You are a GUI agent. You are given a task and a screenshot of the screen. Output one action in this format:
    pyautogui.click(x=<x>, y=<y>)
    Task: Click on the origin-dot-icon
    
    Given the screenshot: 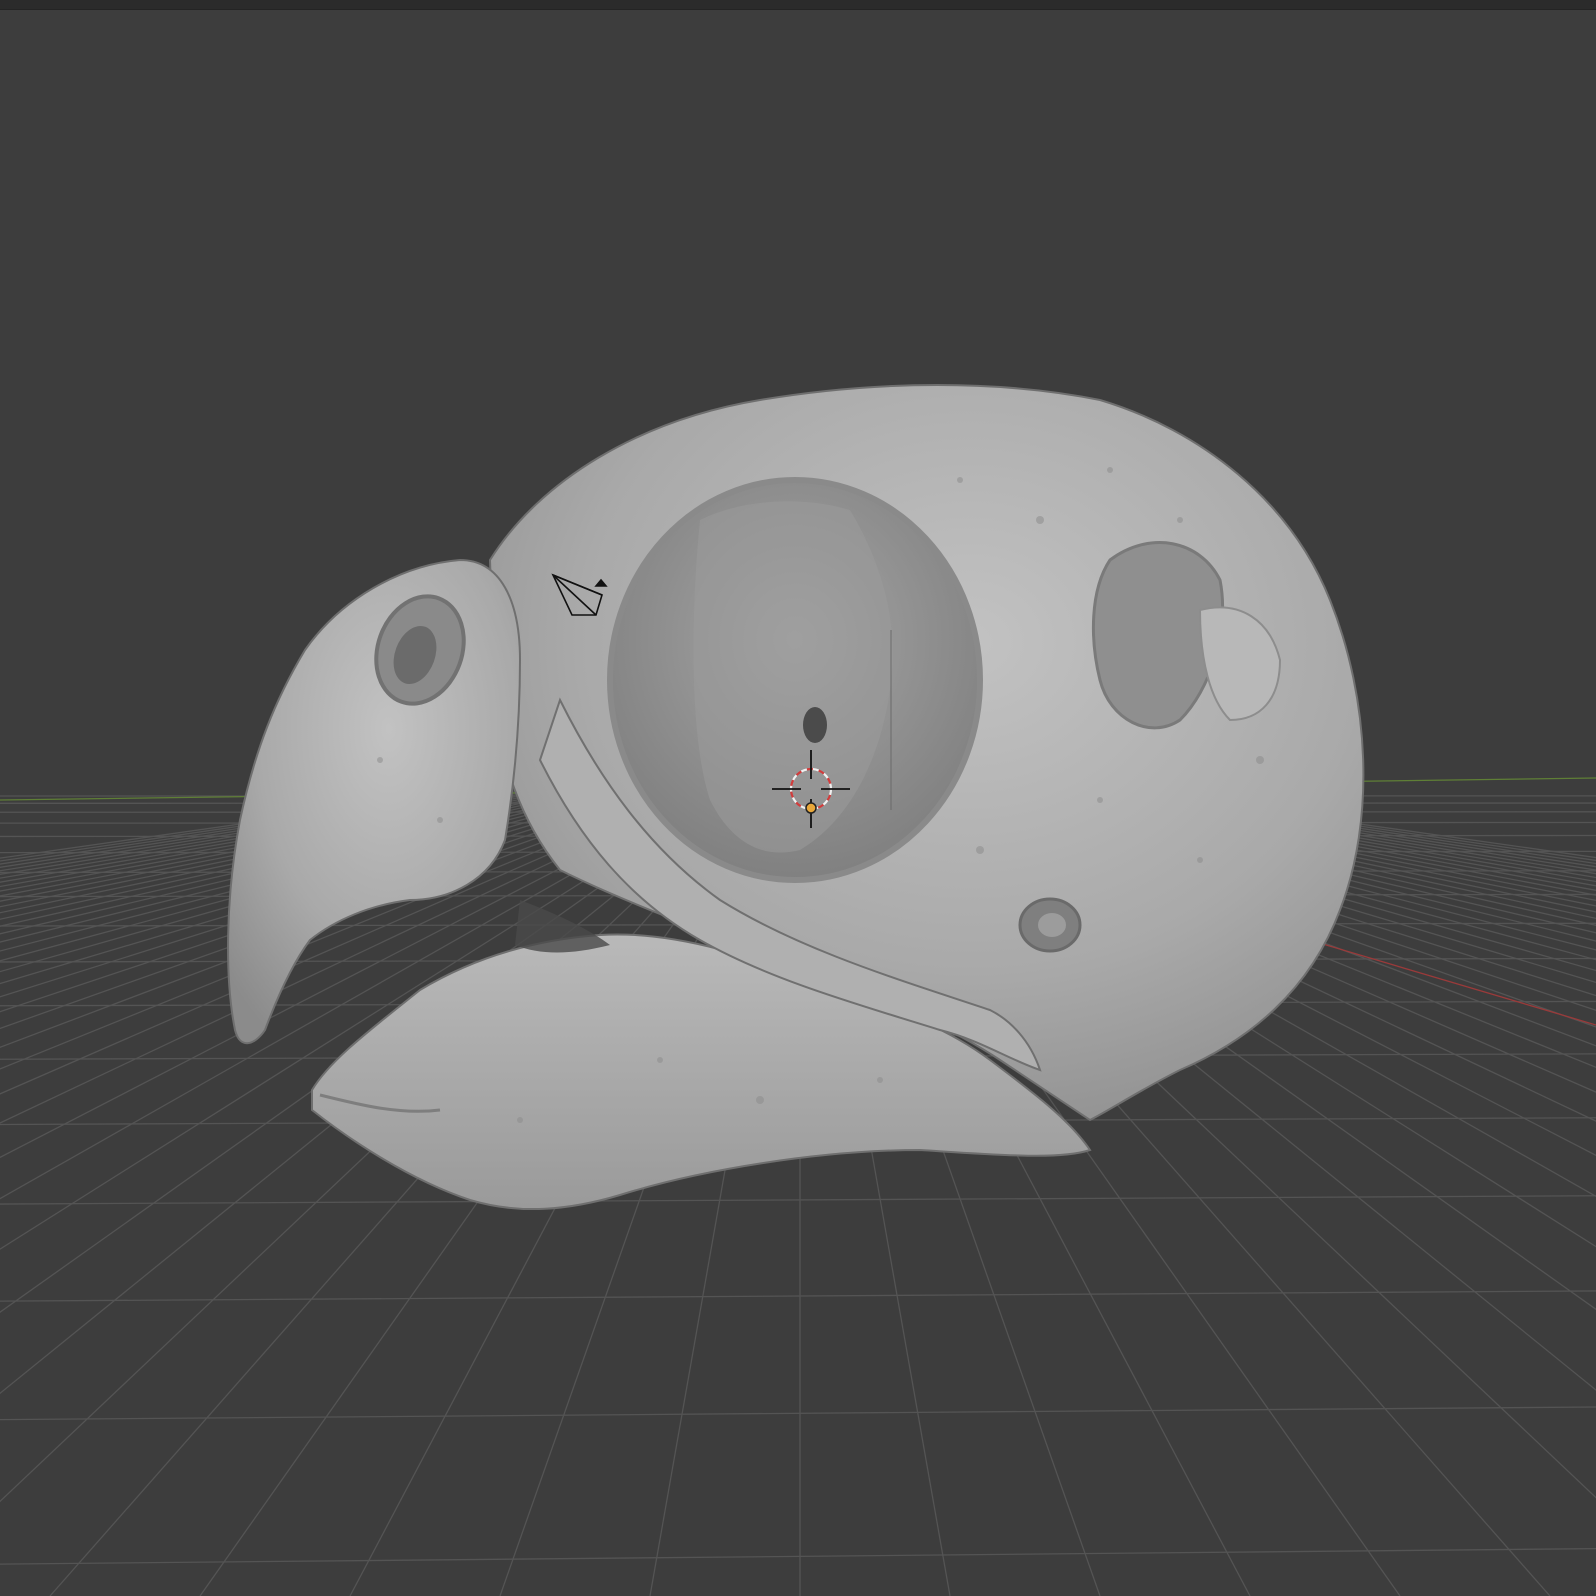 What is the action you would take?
    pyautogui.click(x=811, y=808)
    